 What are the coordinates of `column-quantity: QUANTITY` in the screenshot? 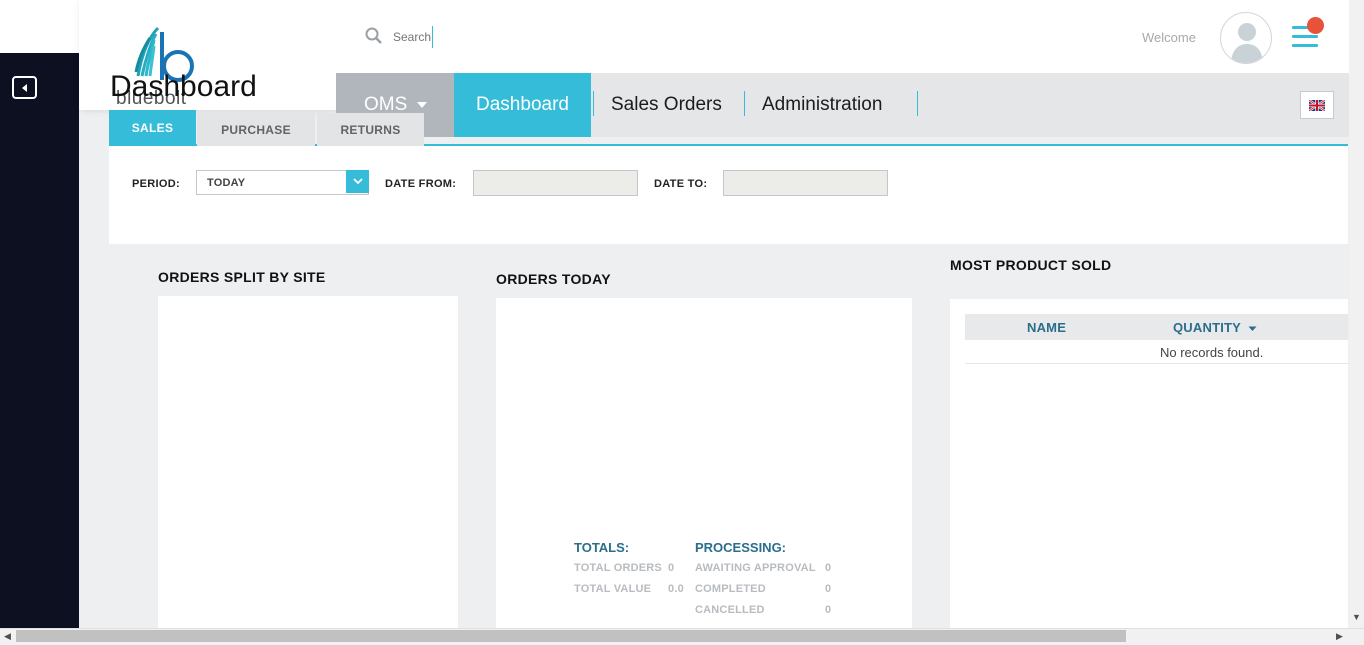 It's located at (1215, 327).